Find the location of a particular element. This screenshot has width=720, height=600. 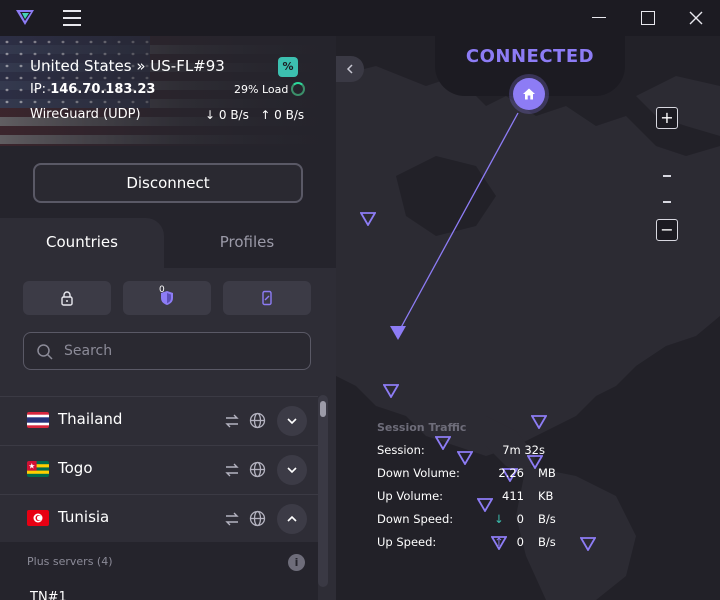

session-traffic-title: Session Traffic is located at coordinates (422, 427).